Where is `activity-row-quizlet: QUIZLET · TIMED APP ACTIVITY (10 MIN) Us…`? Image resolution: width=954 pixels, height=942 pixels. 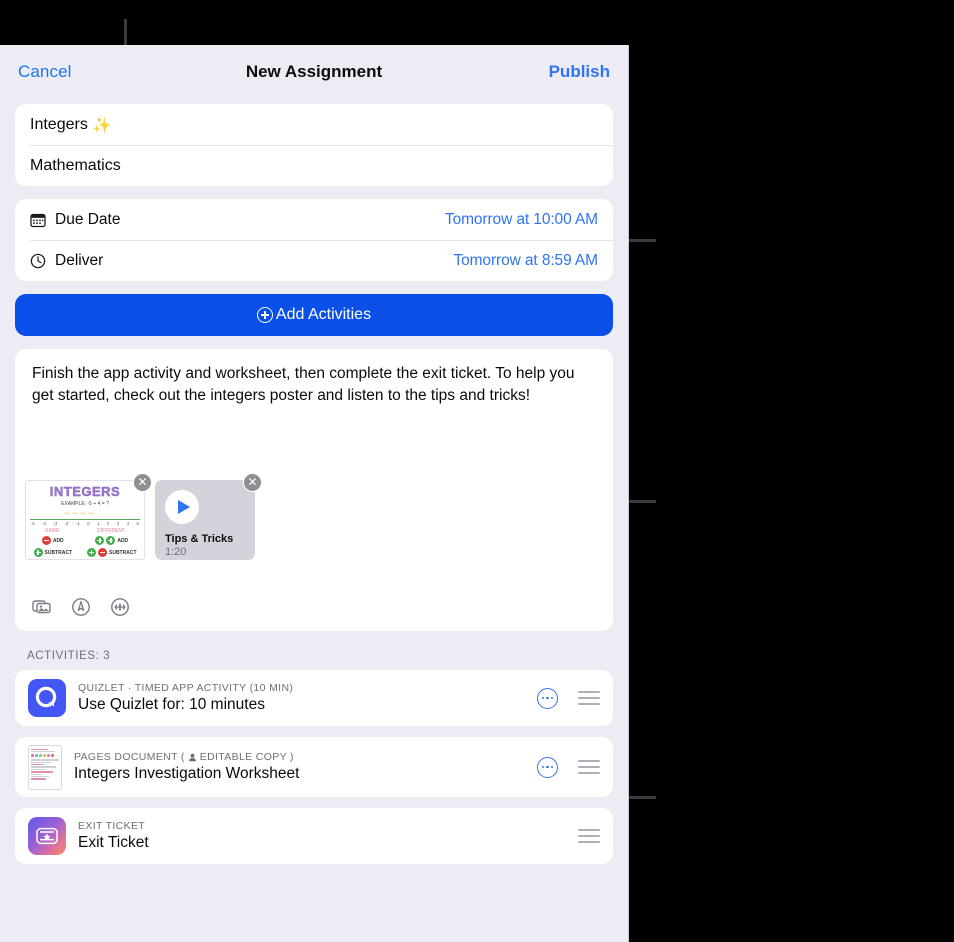
activity-row-quizlet: QUIZLET · TIMED APP ACTIVITY (10 MIN) Us… is located at coordinates (314, 698).